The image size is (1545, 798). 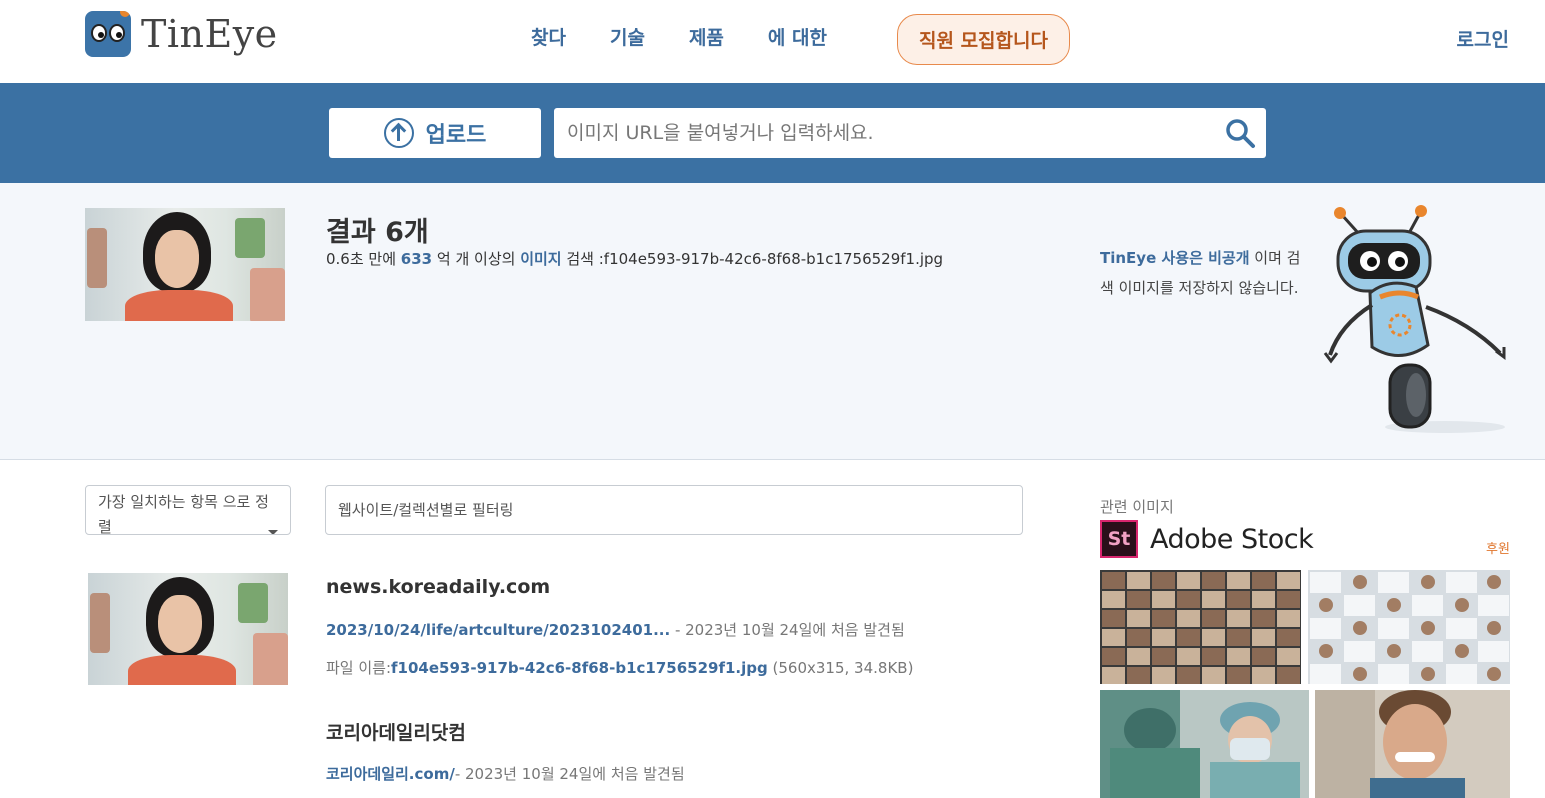 What do you see at coordinates (706, 36) in the screenshot?
I see `nav-products: 제품` at bounding box center [706, 36].